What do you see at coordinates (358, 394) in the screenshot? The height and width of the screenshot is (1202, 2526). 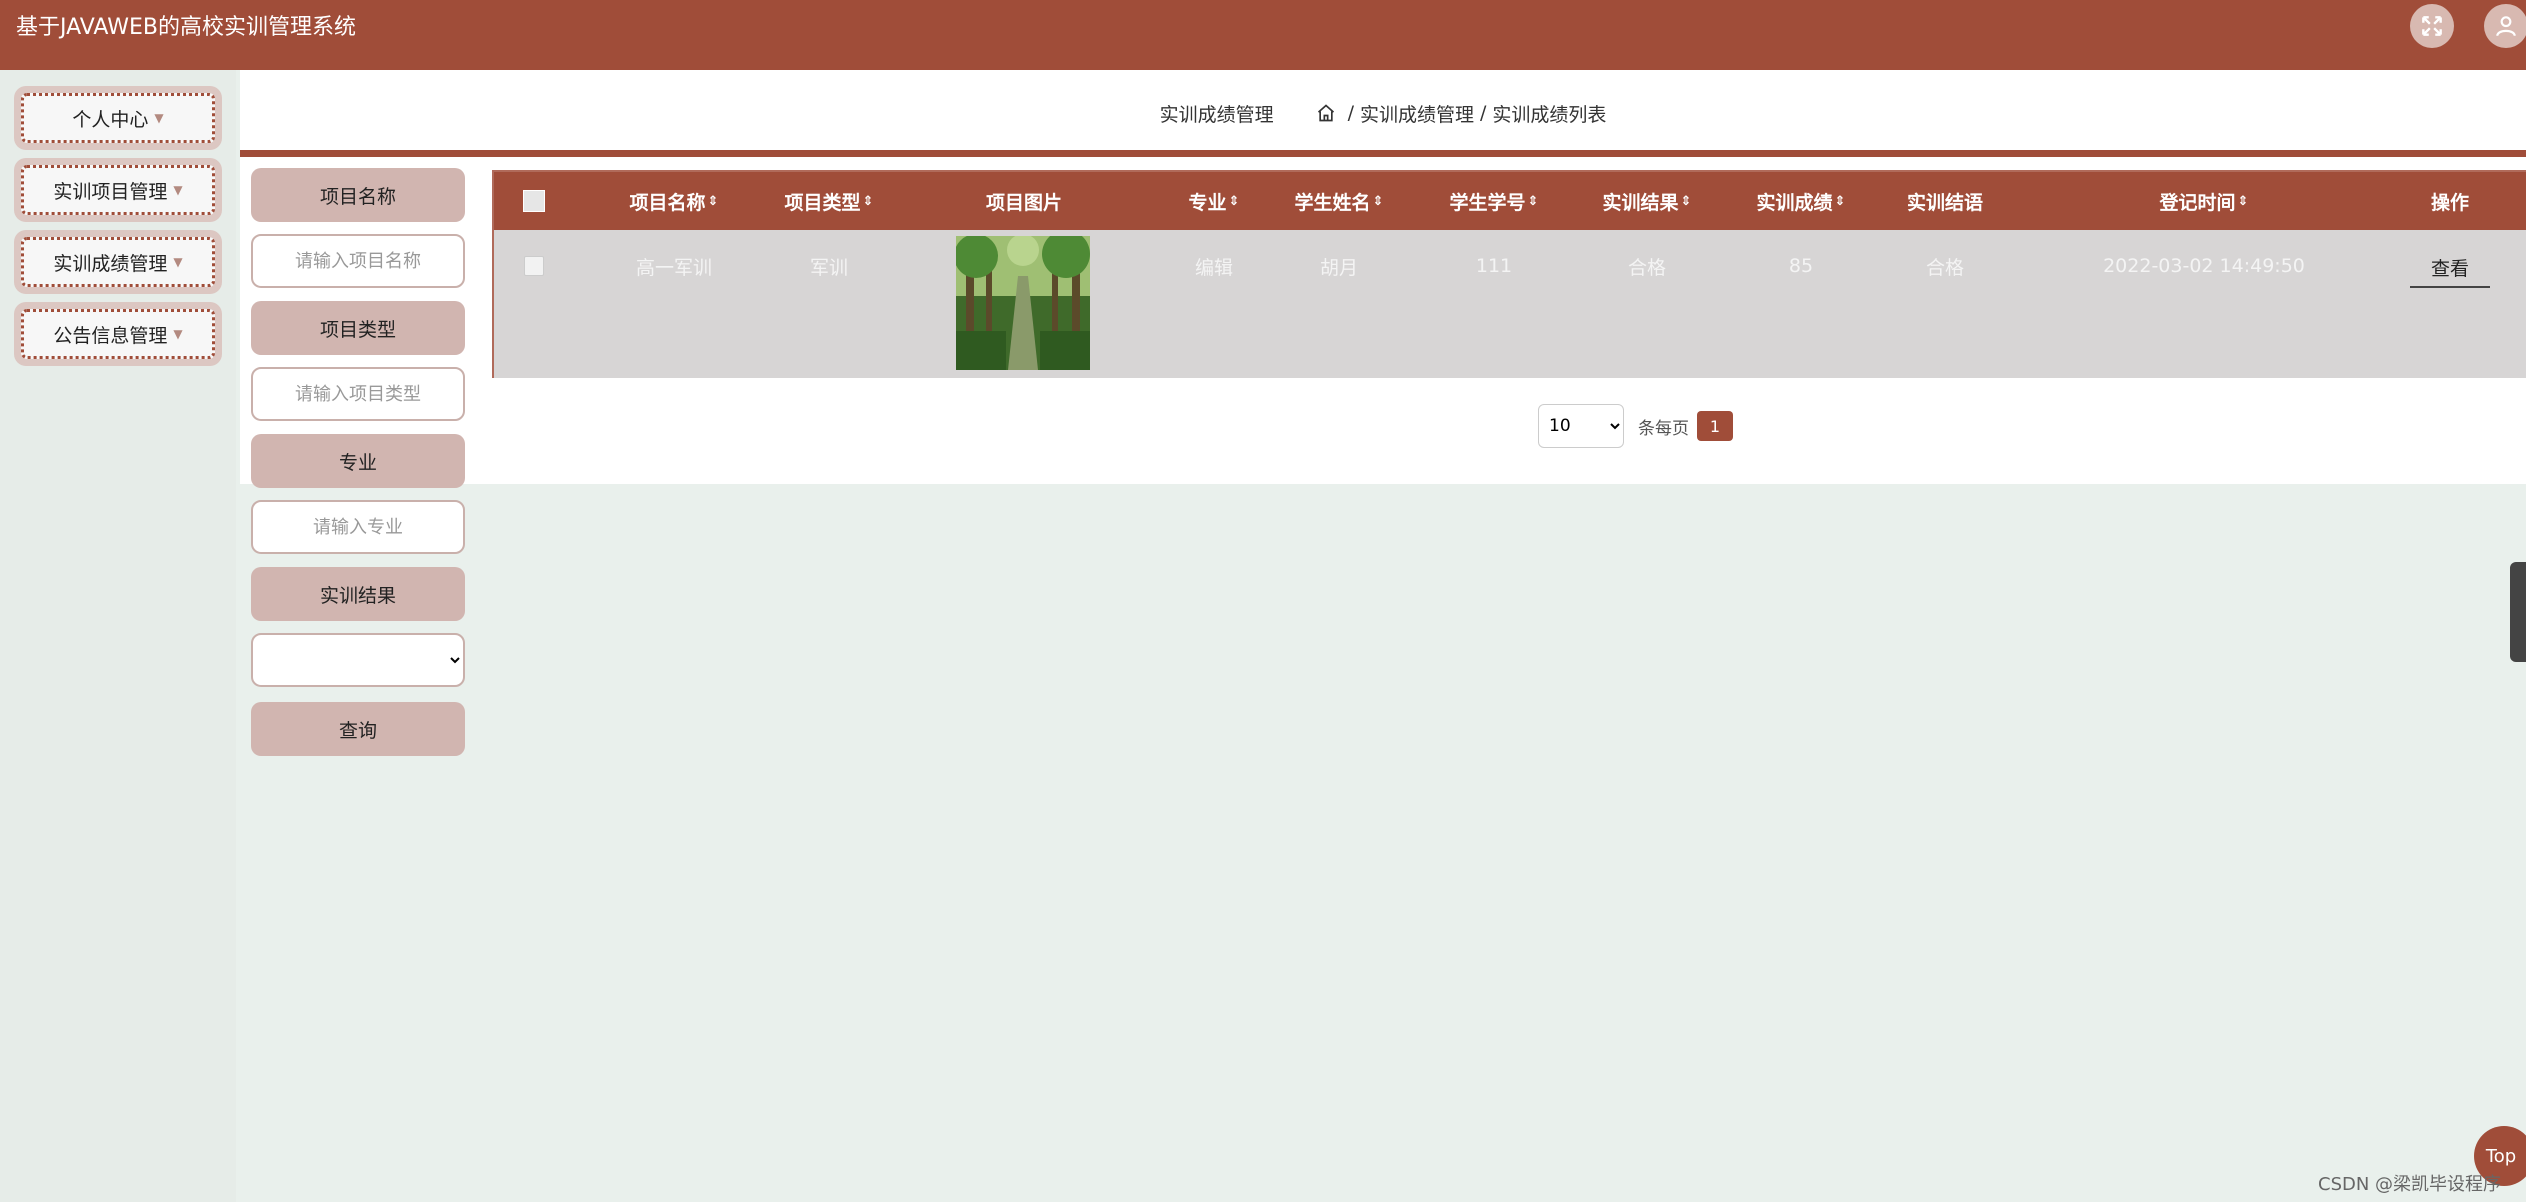 I see `project-type-input` at bounding box center [358, 394].